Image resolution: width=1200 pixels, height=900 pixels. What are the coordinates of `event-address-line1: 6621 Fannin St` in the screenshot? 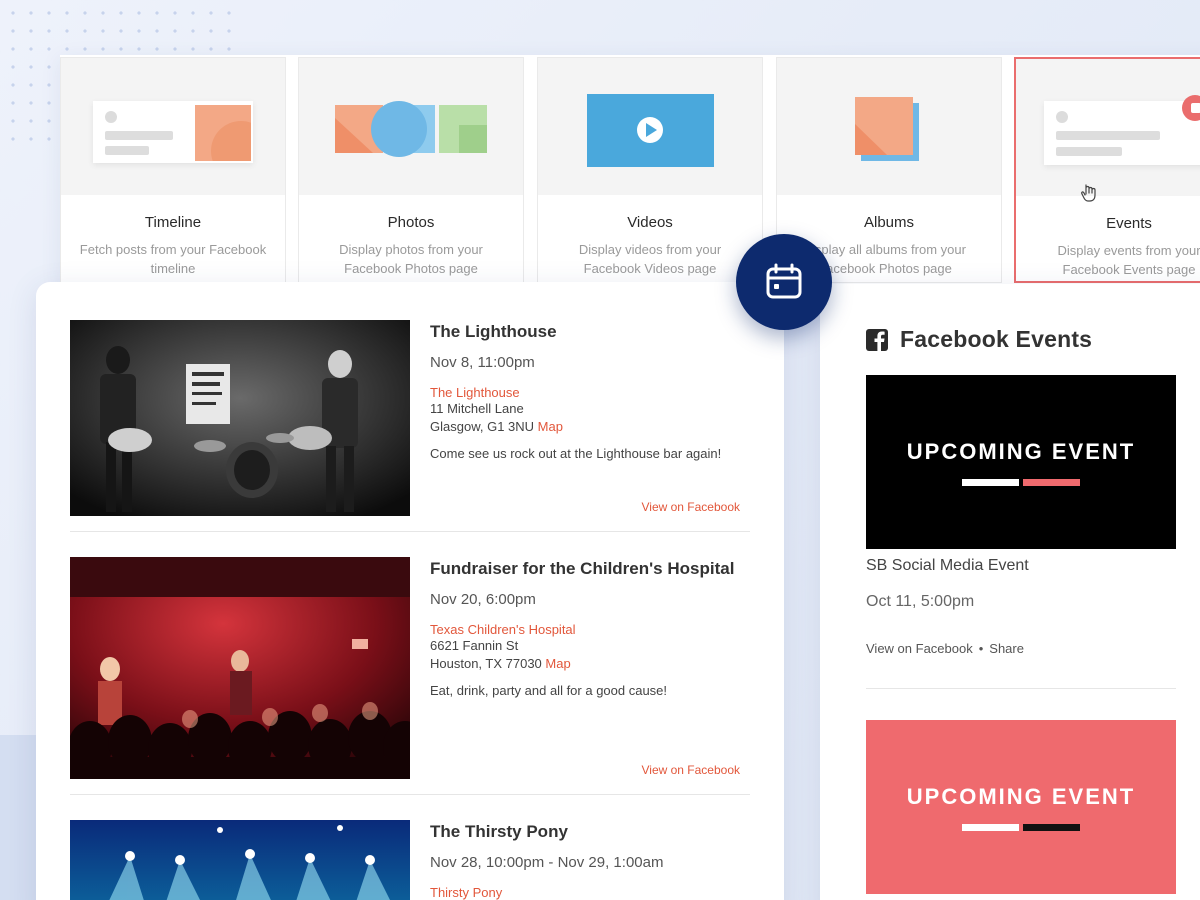 It's located at (474, 645).